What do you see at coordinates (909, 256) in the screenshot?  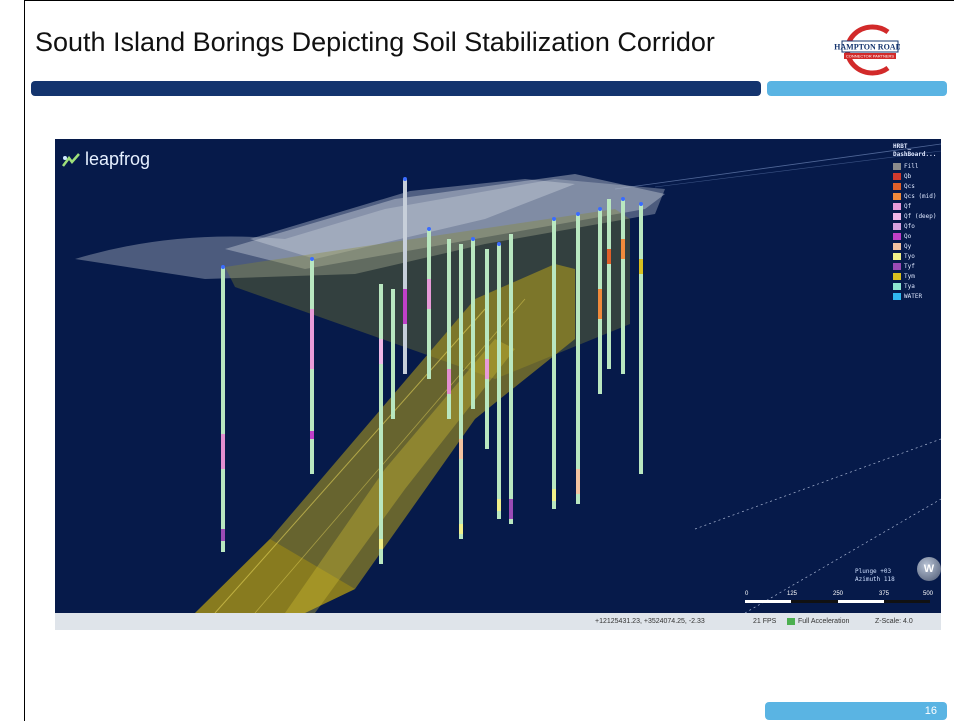 I see `legend-label: Tyo` at bounding box center [909, 256].